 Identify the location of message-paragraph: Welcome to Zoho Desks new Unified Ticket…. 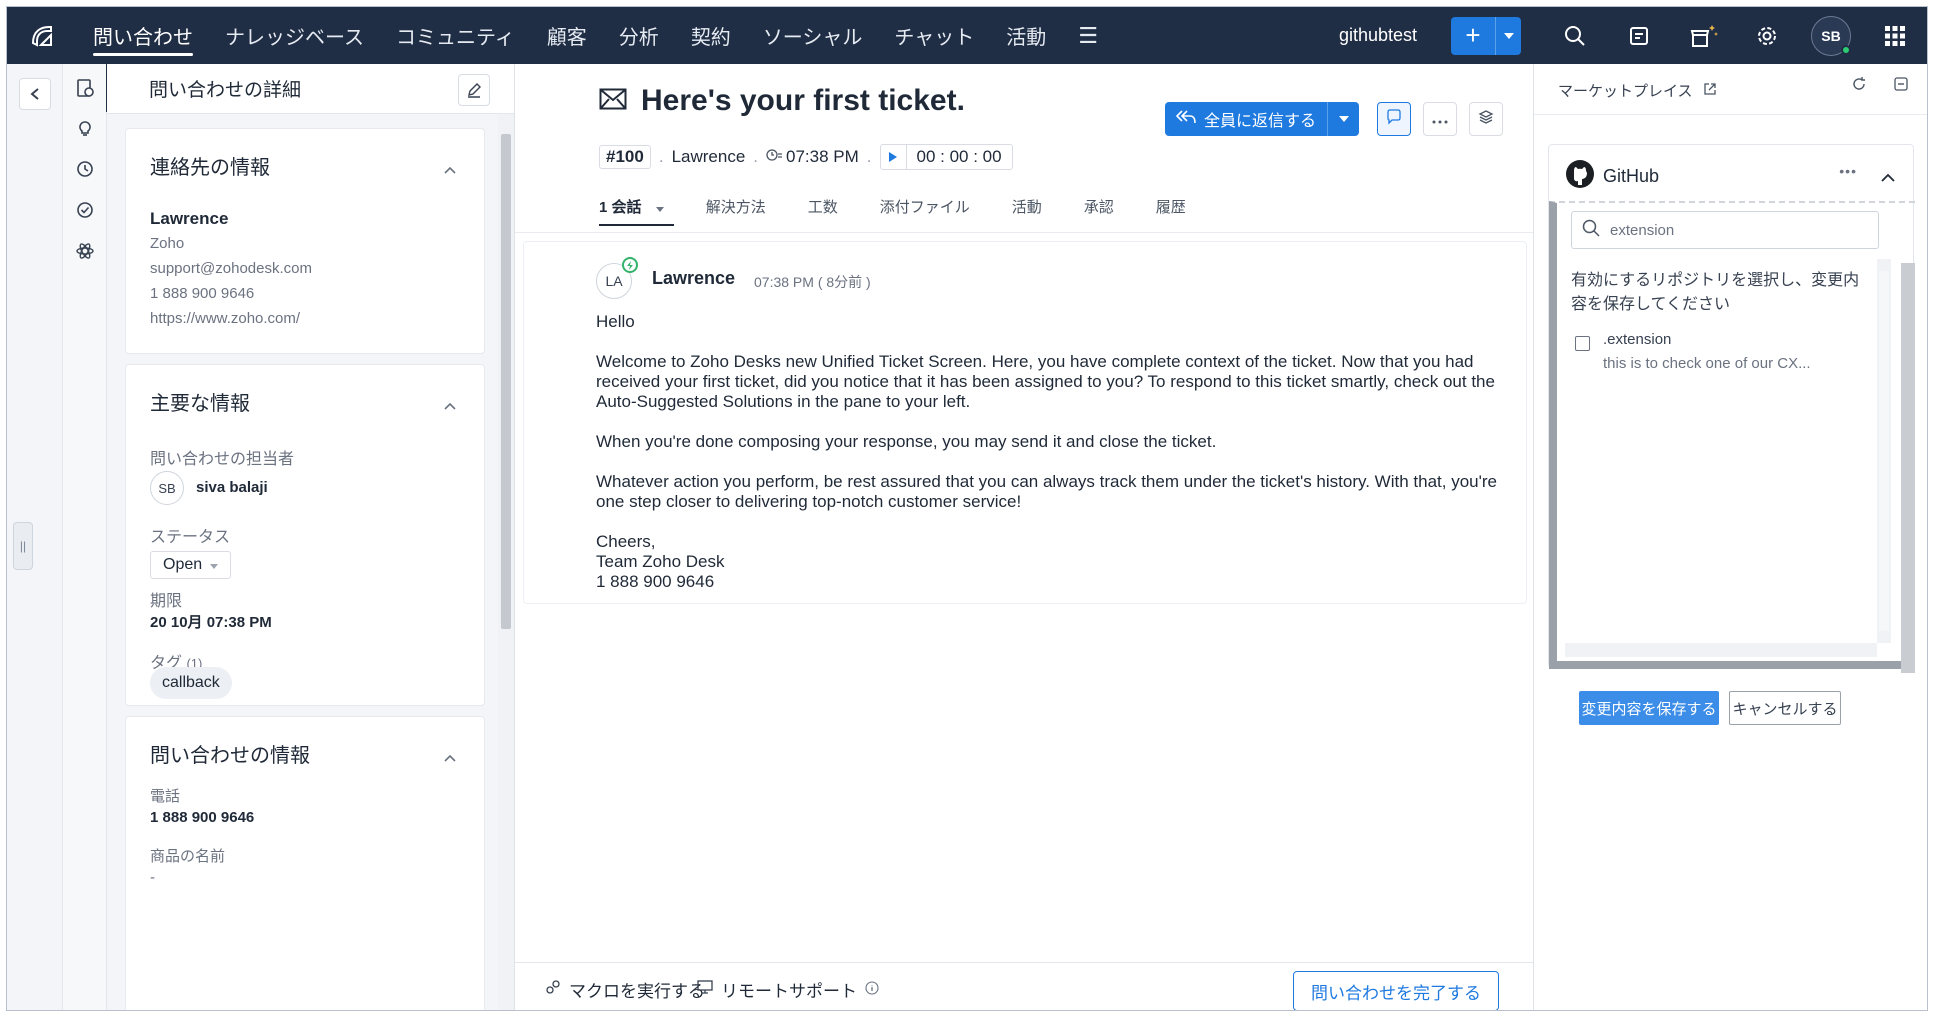
(1045, 381).